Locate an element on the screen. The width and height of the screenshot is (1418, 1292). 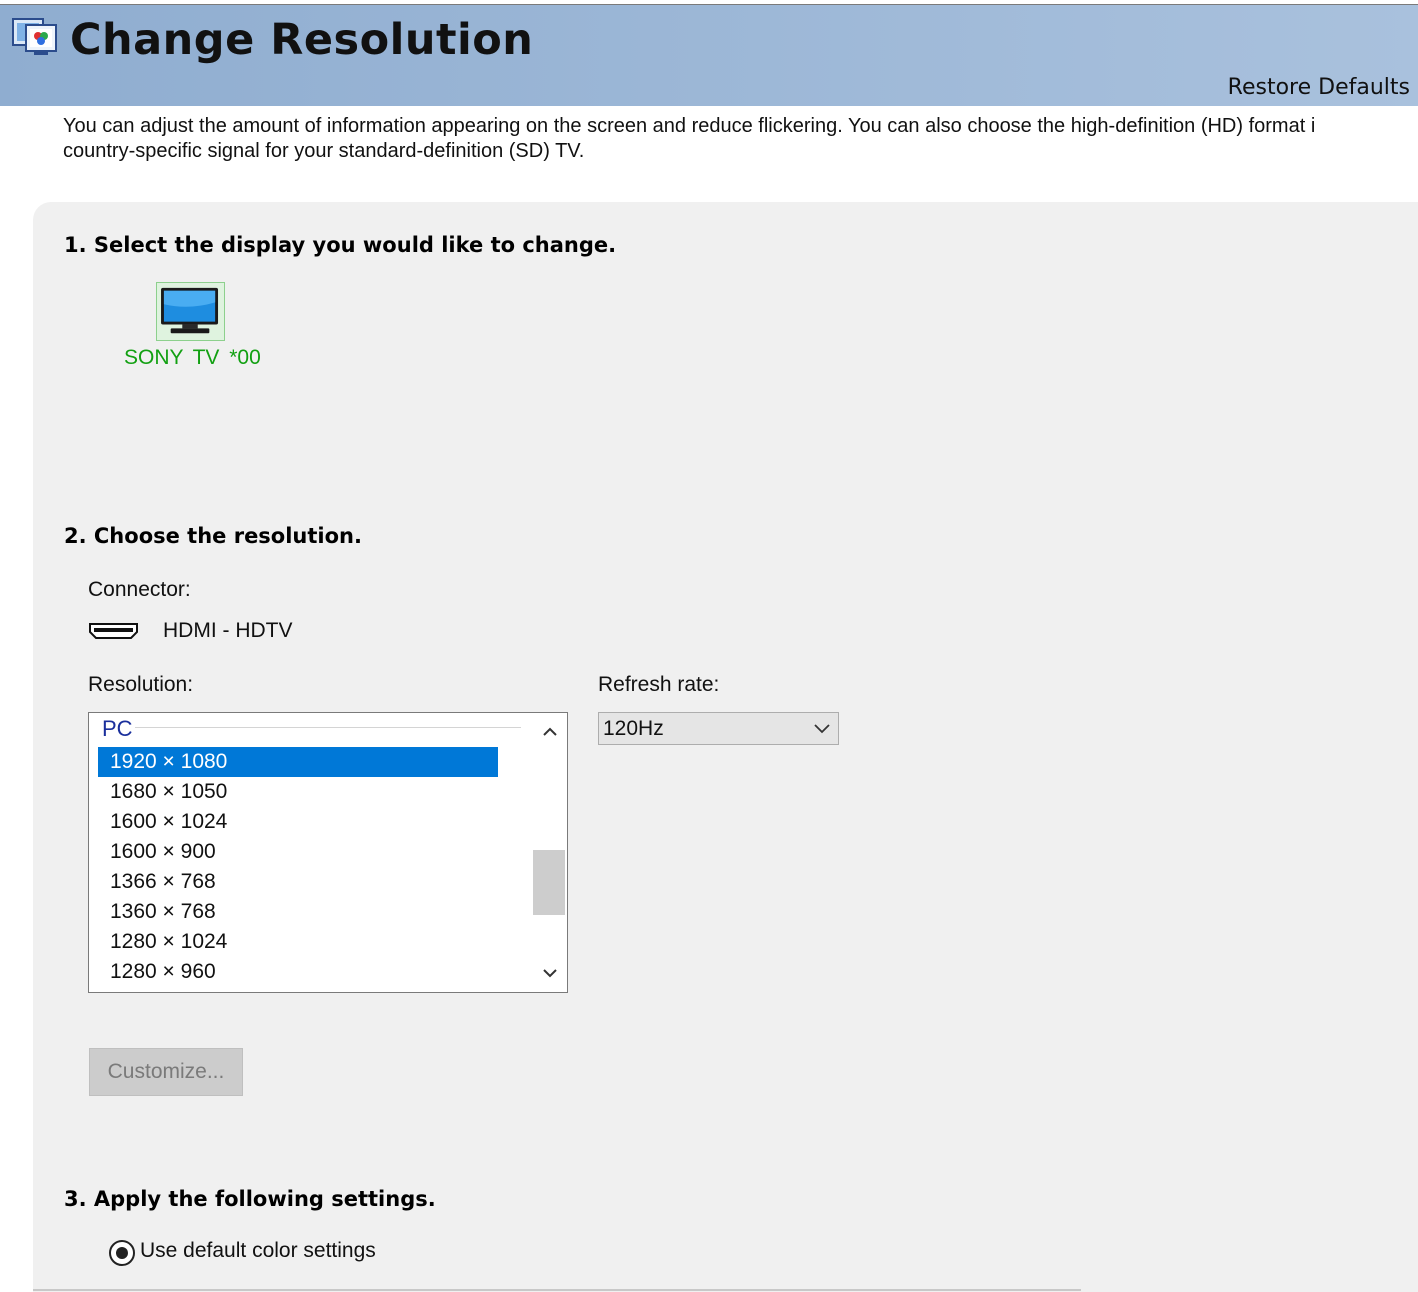
display-properties-icon is located at coordinates (34, 36).